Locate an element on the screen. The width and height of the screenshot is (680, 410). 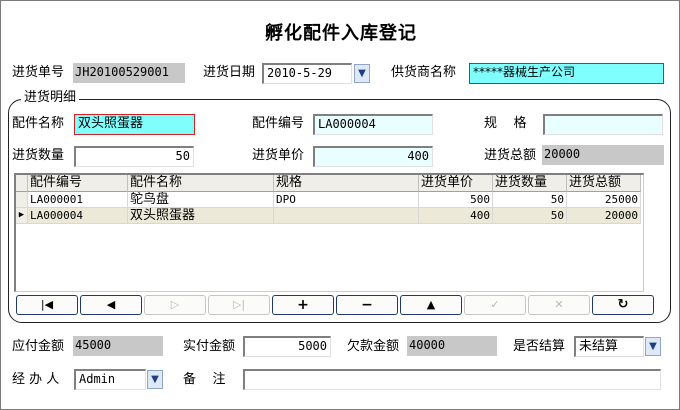
first-record-icon: |◀ is located at coordinates (47, 304).